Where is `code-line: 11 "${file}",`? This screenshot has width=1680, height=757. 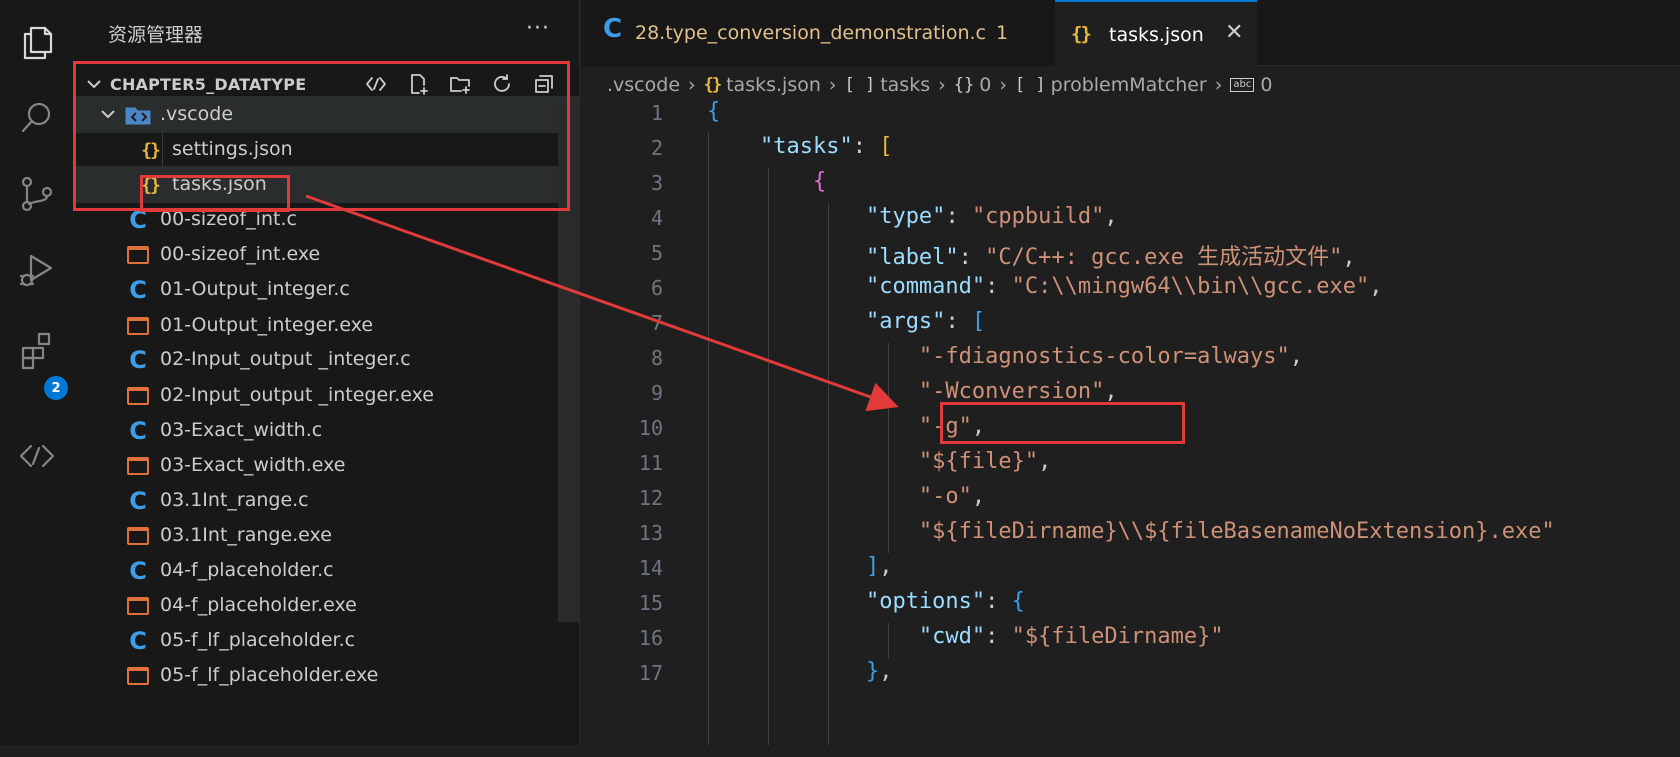
code-line: 11 "${file}", is located at coordinates (845, 462).